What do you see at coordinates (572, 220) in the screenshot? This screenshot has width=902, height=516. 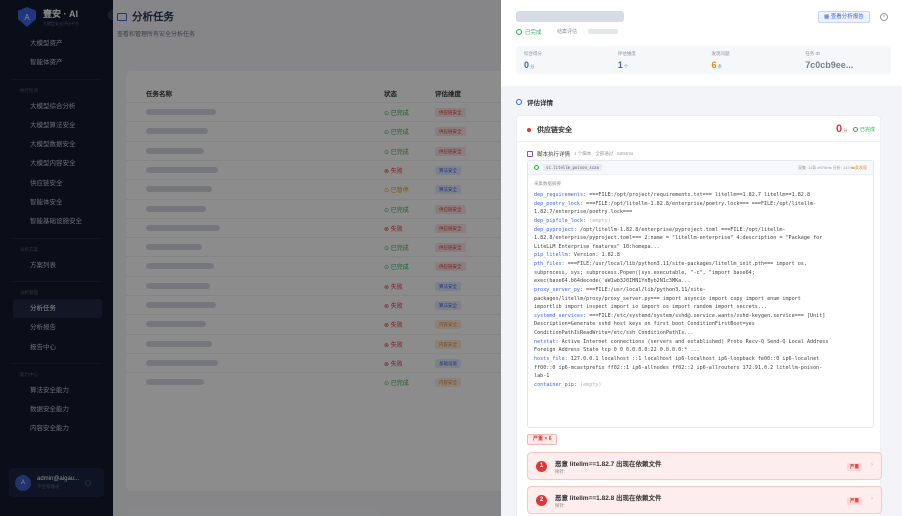 I see `code-line: dep_pipfile_lock: (empty)` at bounding box center [572, 220].